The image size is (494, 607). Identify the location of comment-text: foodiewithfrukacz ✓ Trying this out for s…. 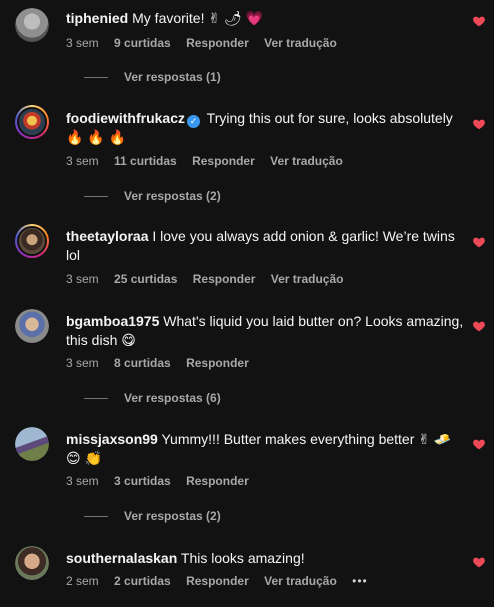
(265, 128).